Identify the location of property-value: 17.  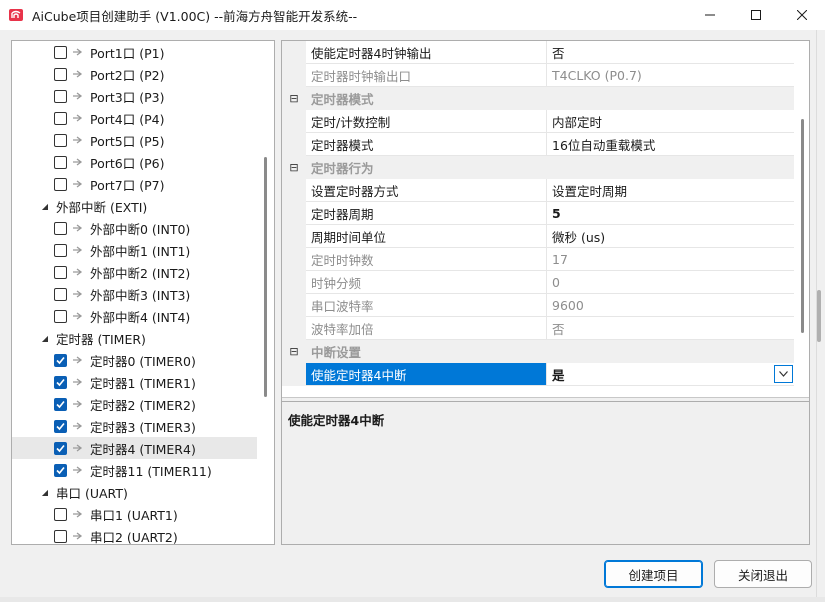
(670, 259).